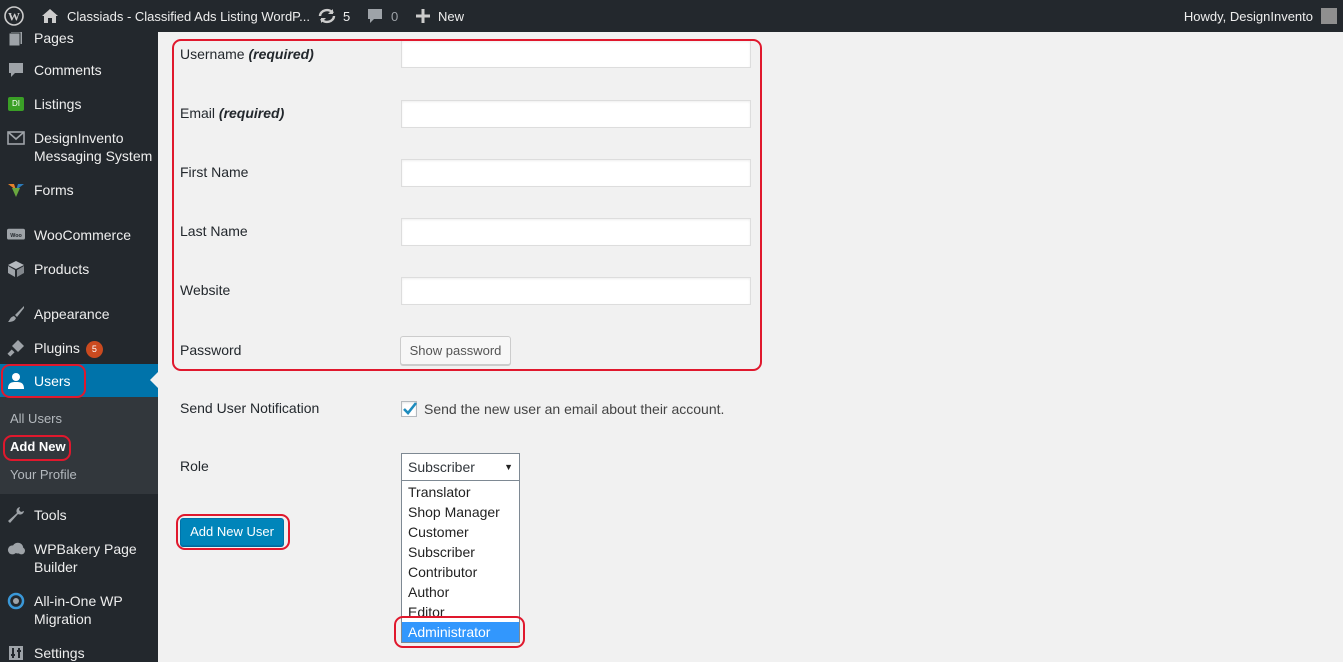 The height and width of the screenshot is (662, 1343). I want to click on users-submenu: All Users Add New Your Profile, so click(79, 445).